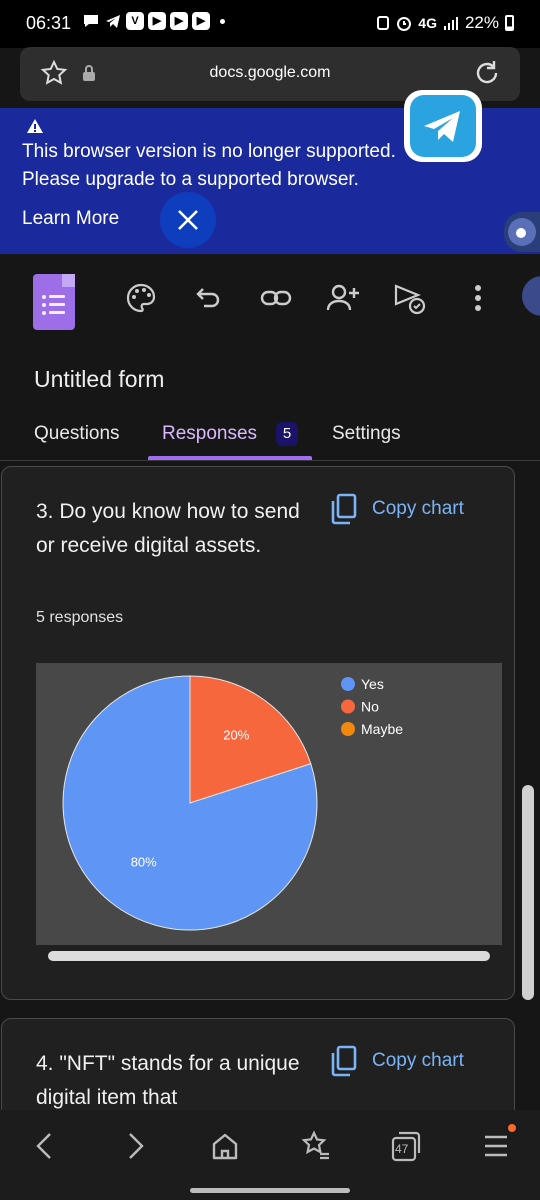 This screenshot has width=540, height=1200. I want to click on more-notifications-dot, so click(222, 21).